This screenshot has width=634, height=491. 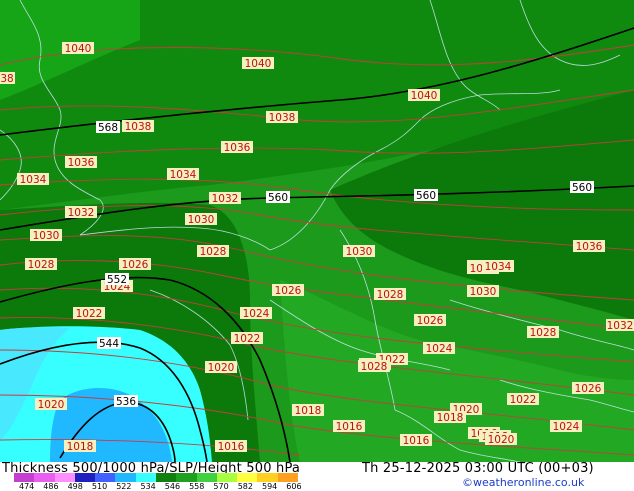 I want to click on isobar-label: 38, so click(x=7, y=78).